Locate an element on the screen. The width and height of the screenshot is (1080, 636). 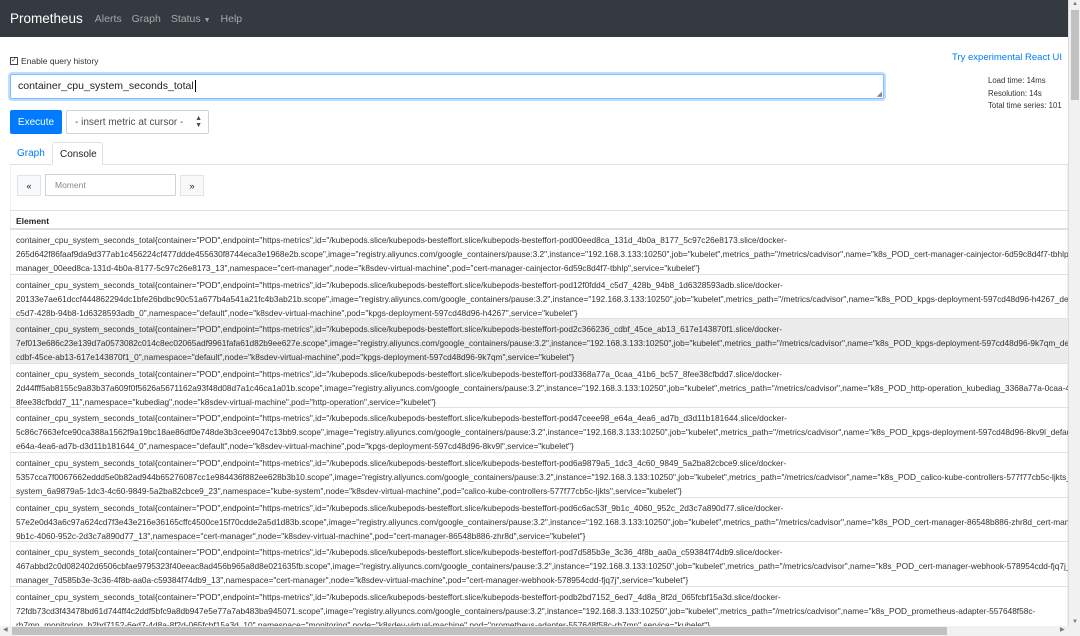
nav-status: Status ▼ is located at coordinates (191, 19).